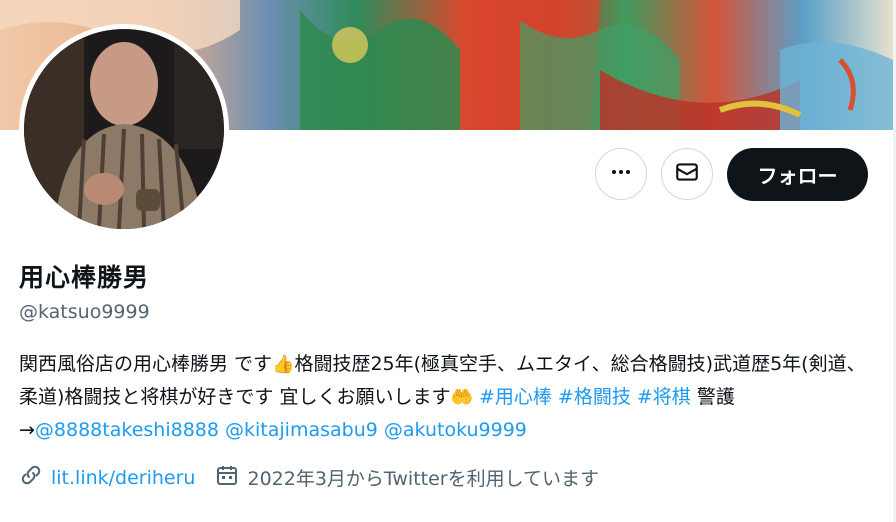 The image size is (896, 522). I want to click on avatar, so click(124, 129).